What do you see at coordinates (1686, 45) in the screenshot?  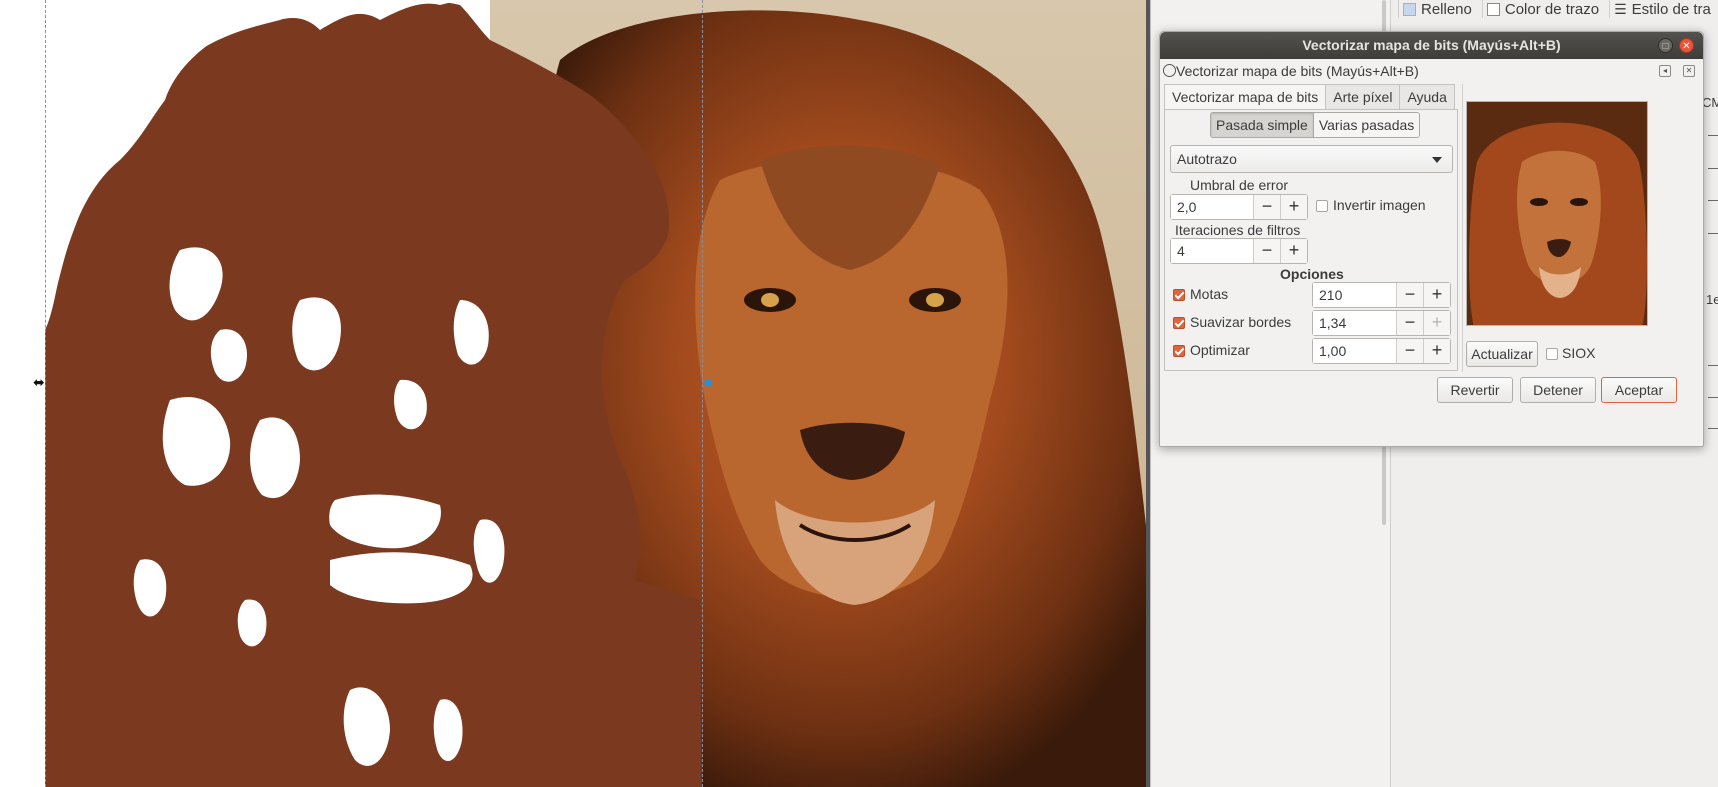 I see `close-icon: ✕` at bounding box center [1686, 45].